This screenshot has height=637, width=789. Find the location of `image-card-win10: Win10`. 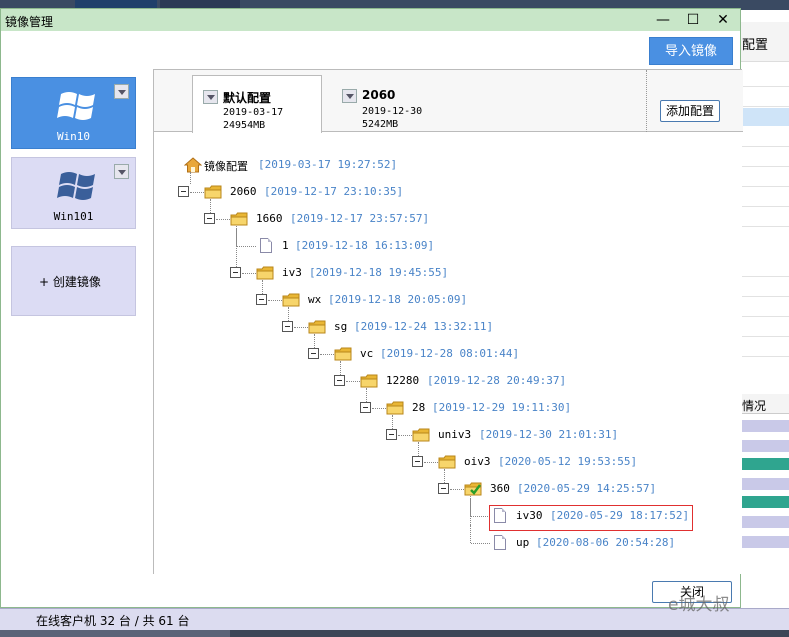

image-card-win10: Win10 is located at coordinates (73, 113).